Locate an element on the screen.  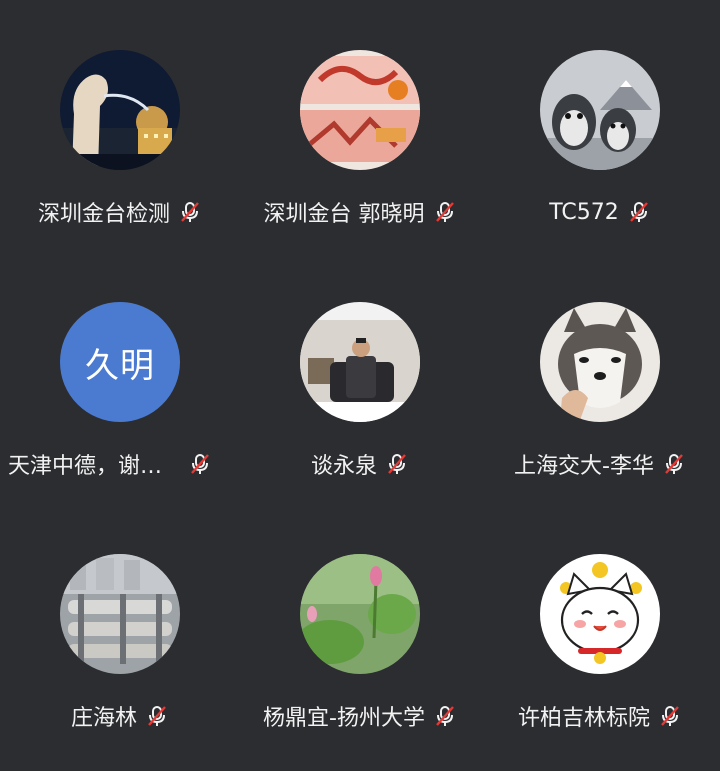
man-office-avatar-image is located at coordinates (360, 362).